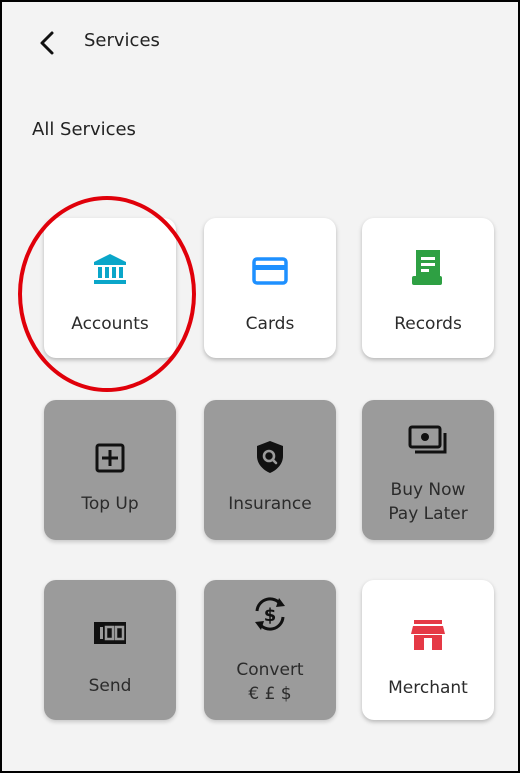  I want to click on tile-buy-now-pay-later: Buy Now Pay Later, so click(428, 470).